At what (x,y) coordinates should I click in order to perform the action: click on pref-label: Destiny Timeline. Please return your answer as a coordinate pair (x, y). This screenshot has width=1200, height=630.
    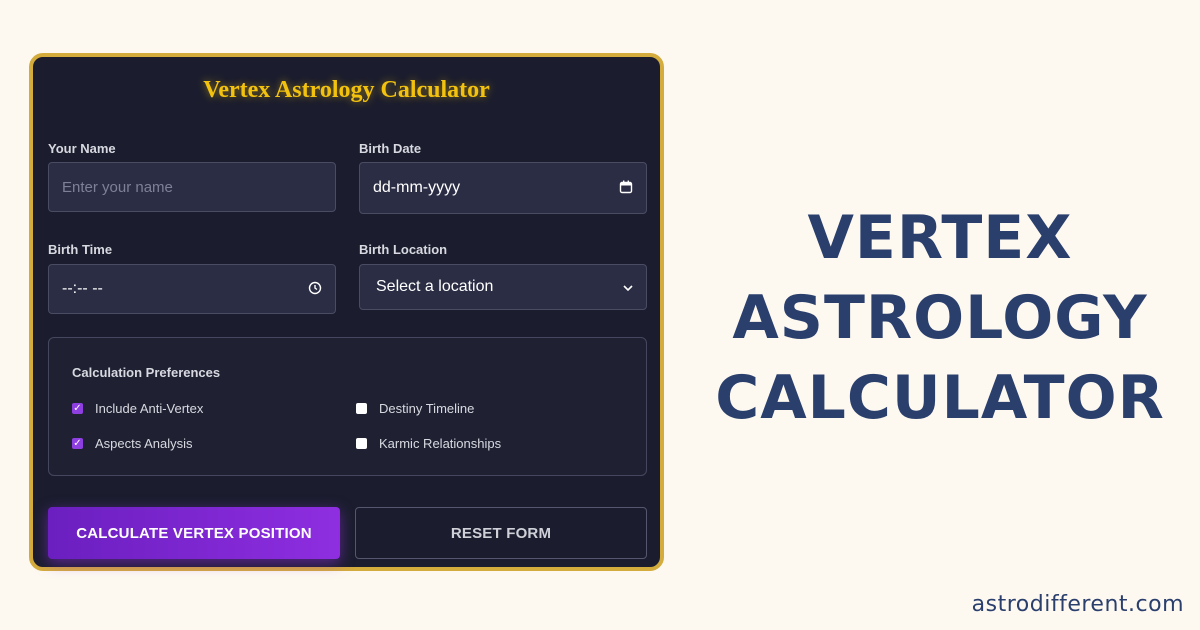
    Looking at the image, I should click on (427, 408).